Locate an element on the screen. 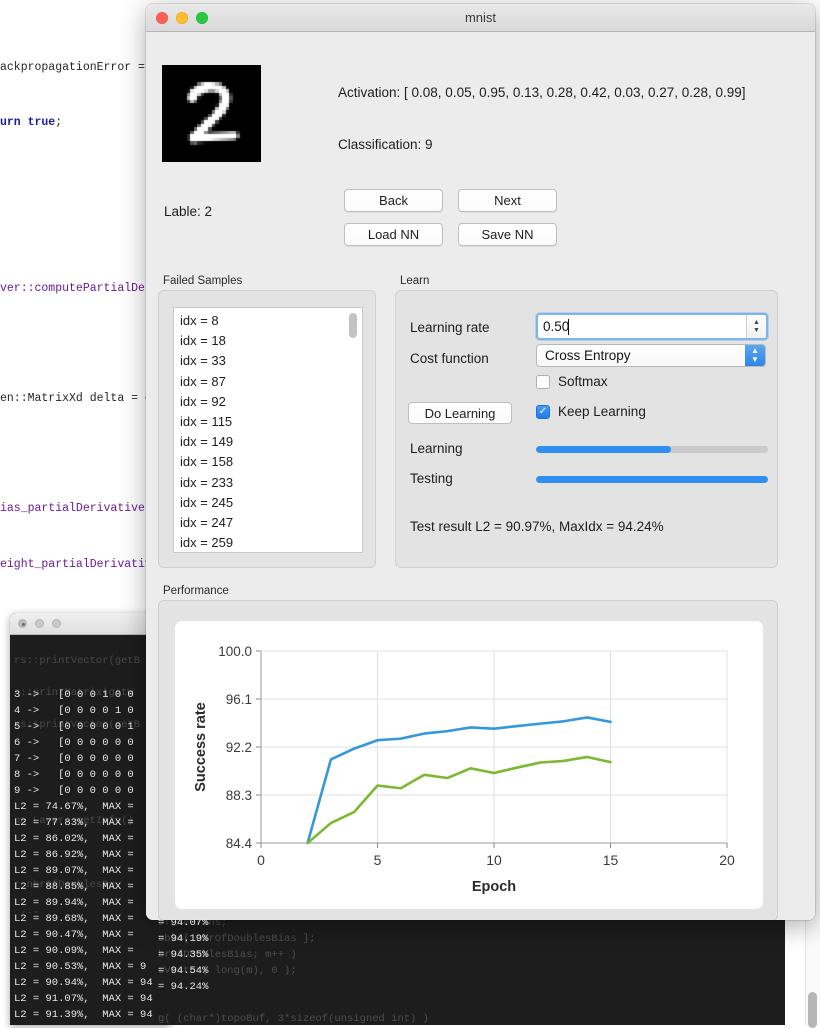 Image resolution: width=820 pixels, height=1028 pixels. back-button: Back is located at coordinates (393, 200).